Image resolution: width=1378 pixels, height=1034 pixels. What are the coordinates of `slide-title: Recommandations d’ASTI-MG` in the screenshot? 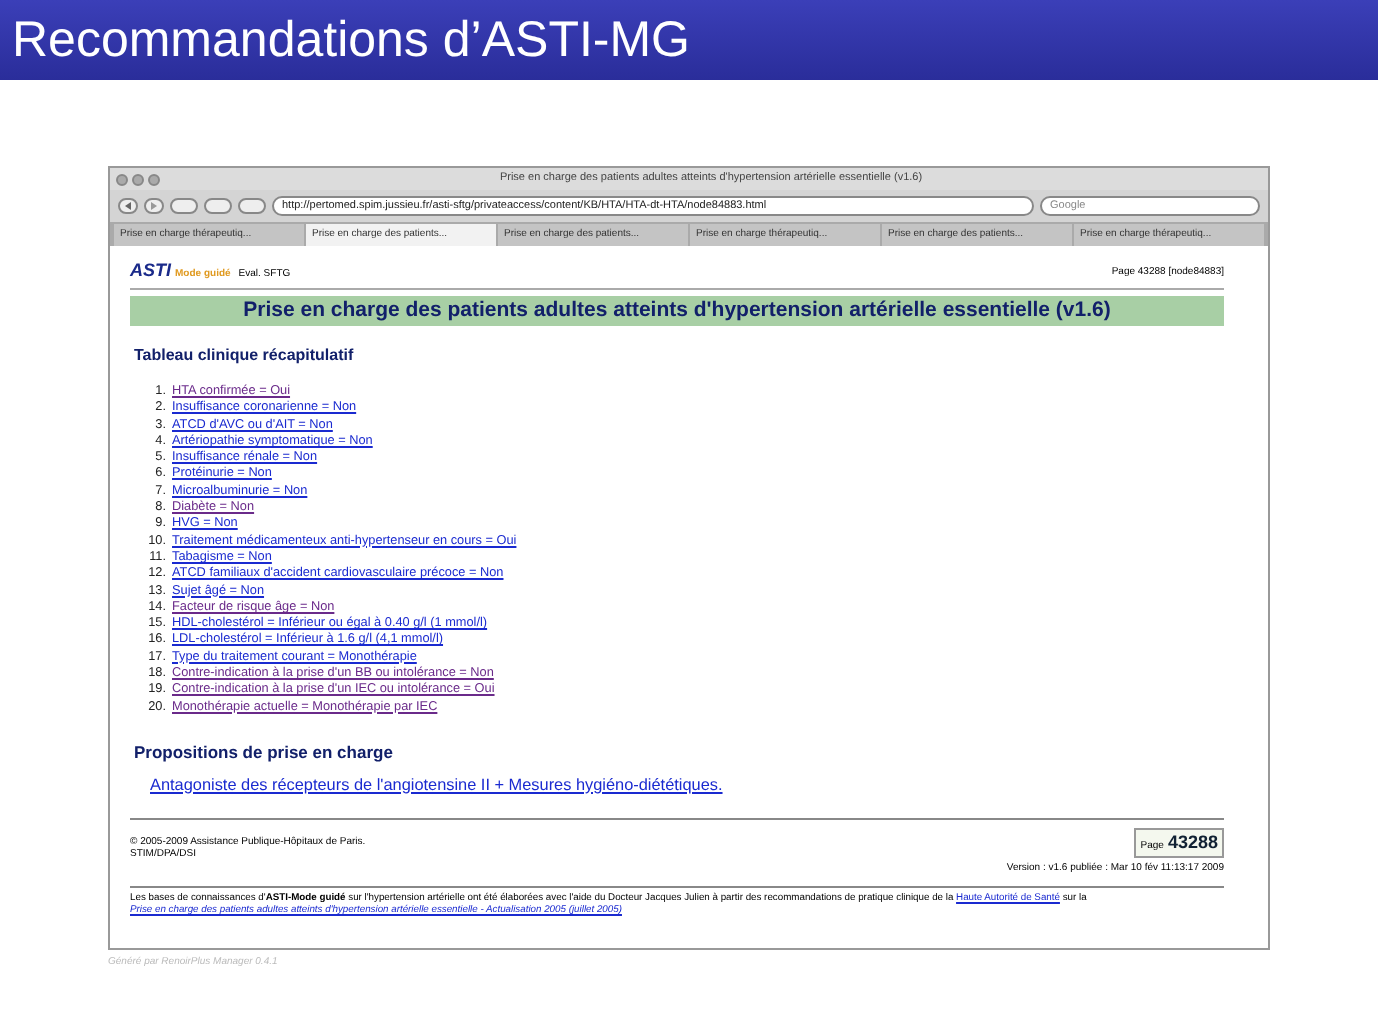 It's located at (351, 40).